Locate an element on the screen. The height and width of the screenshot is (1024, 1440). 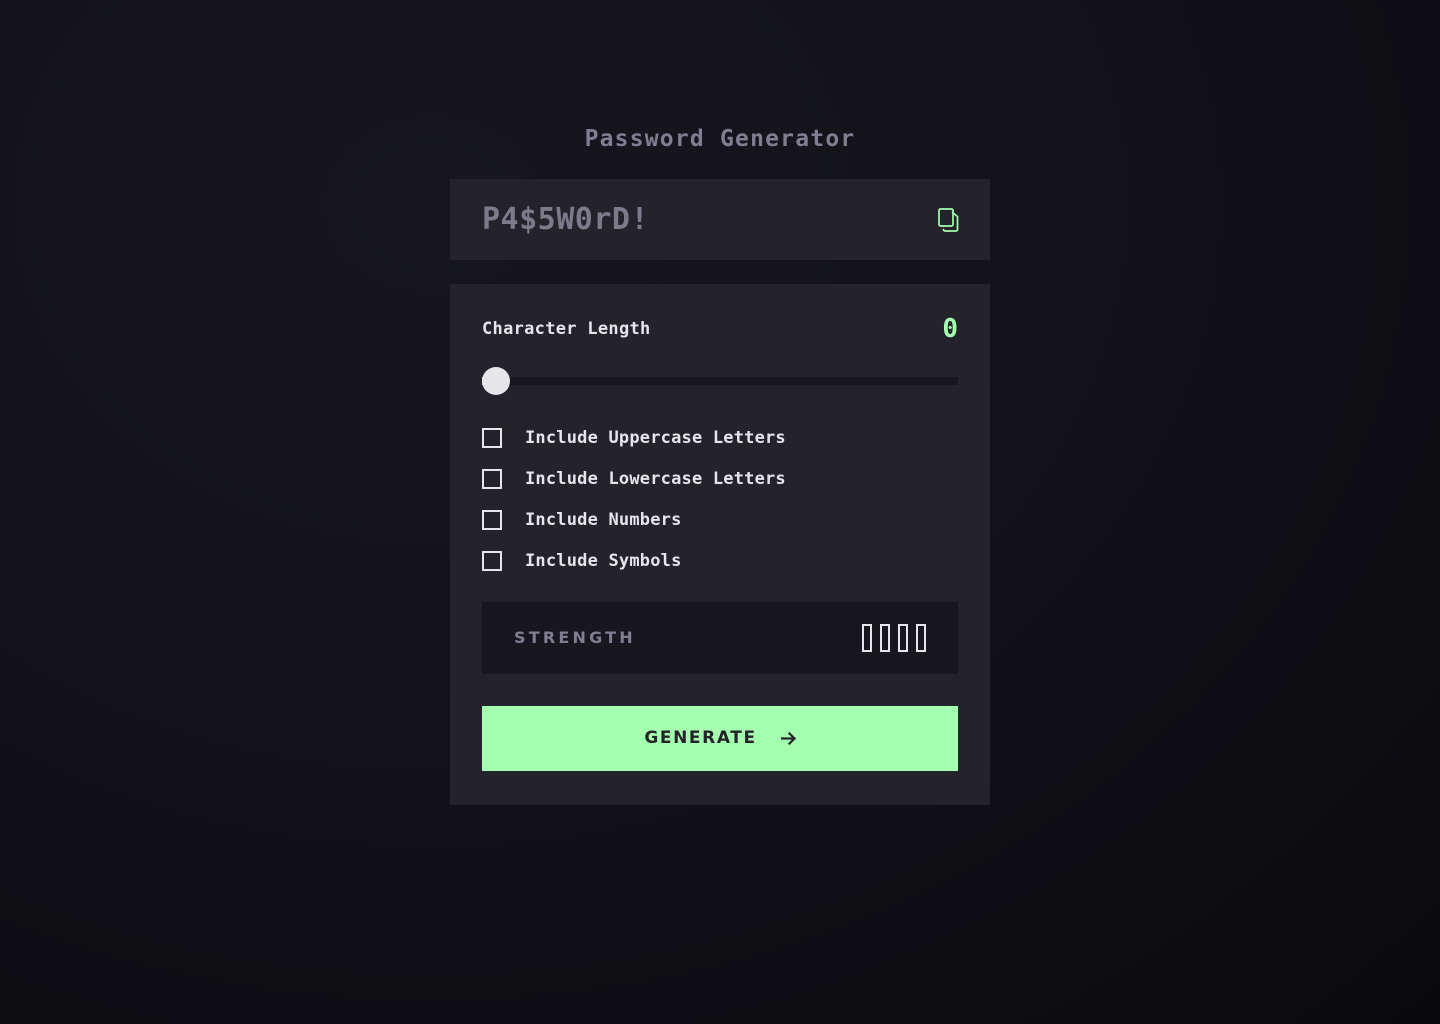
checkbox-row-symbols: Include Symbols is located at coordinates (720, 561).